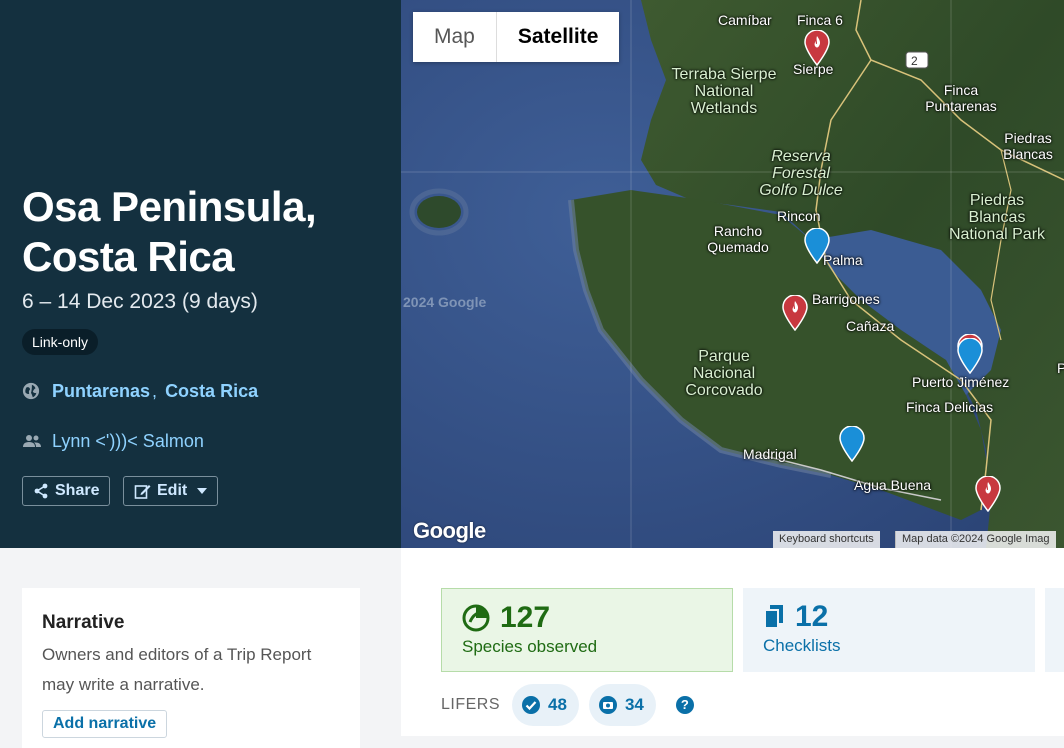  What do you see at coordinates (211, 391) in the screenshot?
I see `country-link: Costa Rica` at bounding box center [211, 391].